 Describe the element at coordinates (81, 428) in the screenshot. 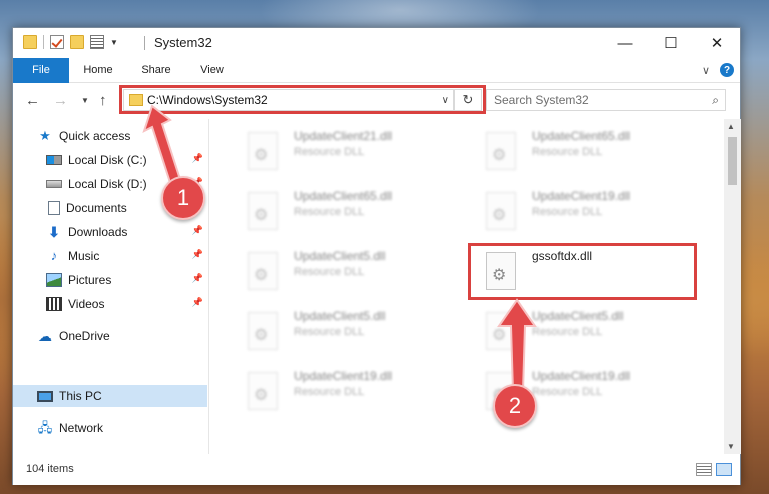

I see `sidebar-item-label: Network` at that location.